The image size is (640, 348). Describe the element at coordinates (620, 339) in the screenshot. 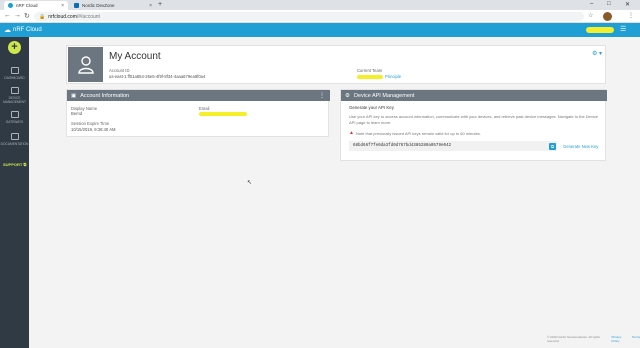

I see `privacy-policy-link: Privacy Policy` at that location.